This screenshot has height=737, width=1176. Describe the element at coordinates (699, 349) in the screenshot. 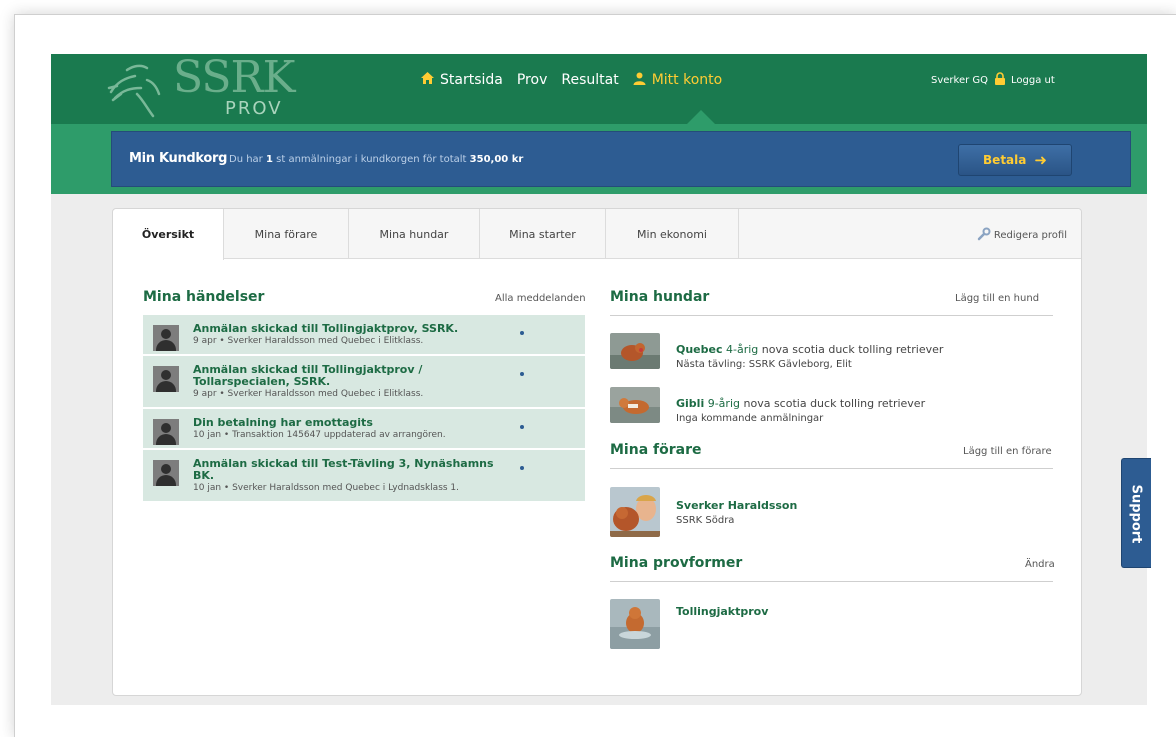

I see `dog-name: Quebec` at that location.